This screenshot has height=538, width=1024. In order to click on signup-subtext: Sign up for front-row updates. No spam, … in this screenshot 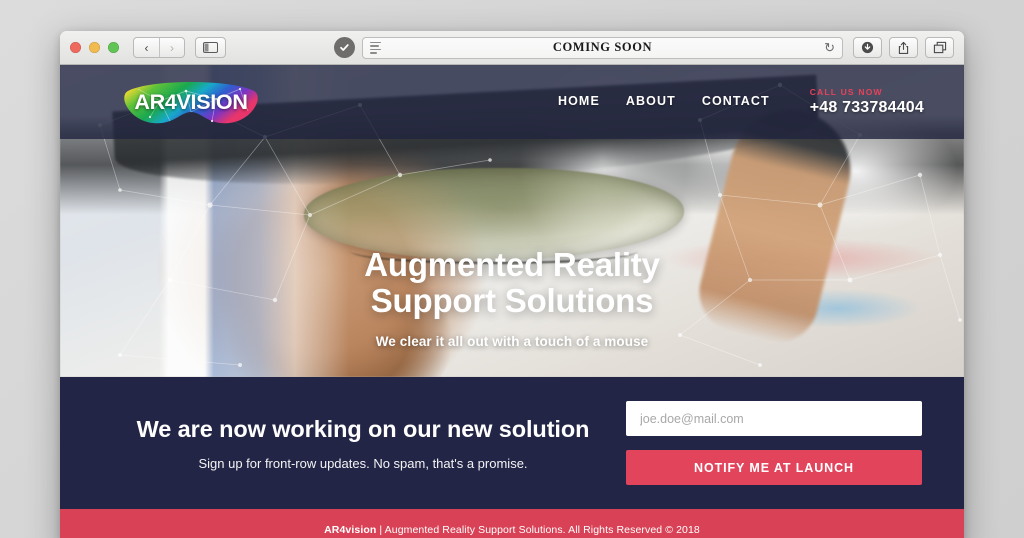, I will do `click(363, 463)`.